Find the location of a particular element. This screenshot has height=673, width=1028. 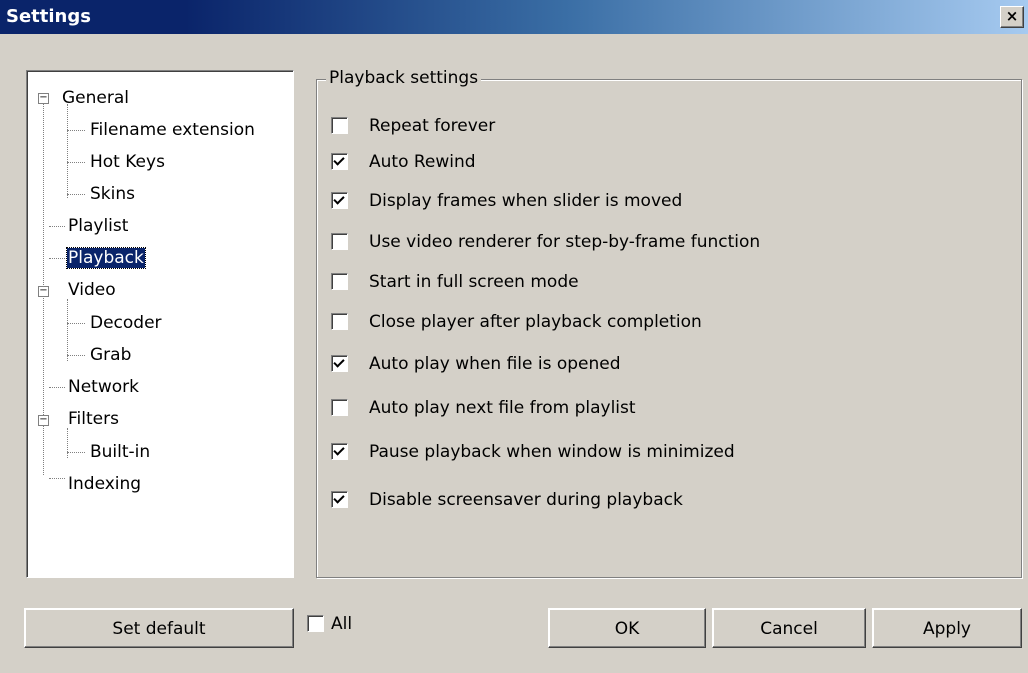

tree-item-label: Filters is located at coordinates (93, 419).